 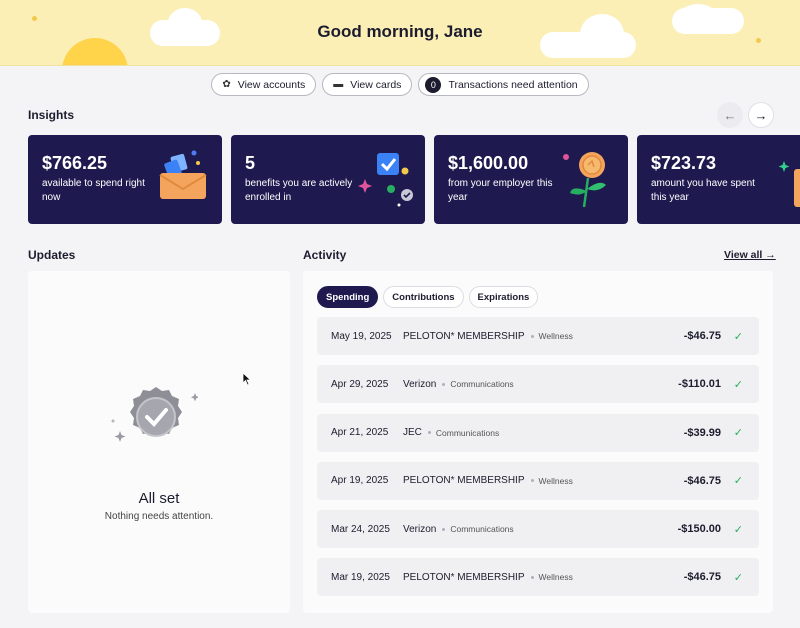 I want to click on carousel-next-button: →, so click(x=761, y=115).